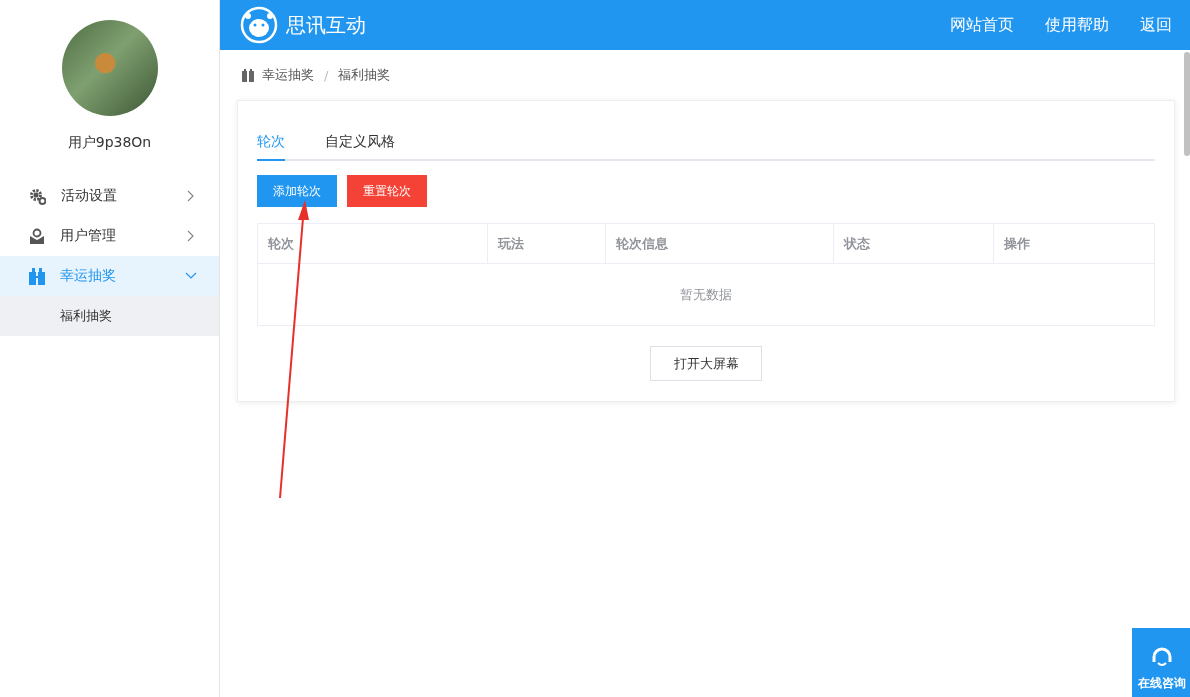 The image size is (1190, 697). I want to click on tab: 自定义风格, so click(360, 142).